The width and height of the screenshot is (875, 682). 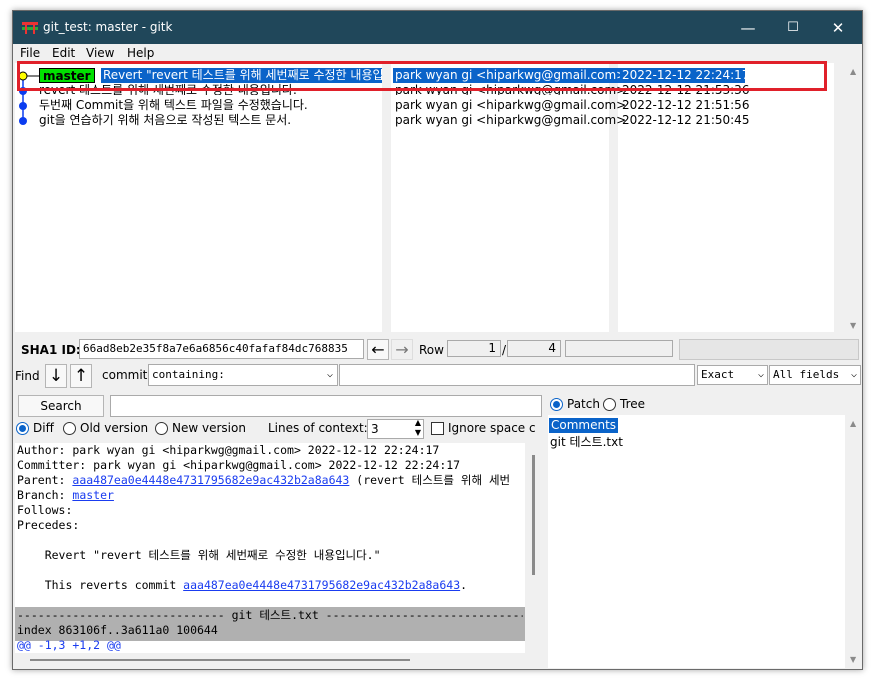 What do you see at coordinates (22, 428) in the screenshot?
I see `diff-radio` at bounding box center [22, 428].